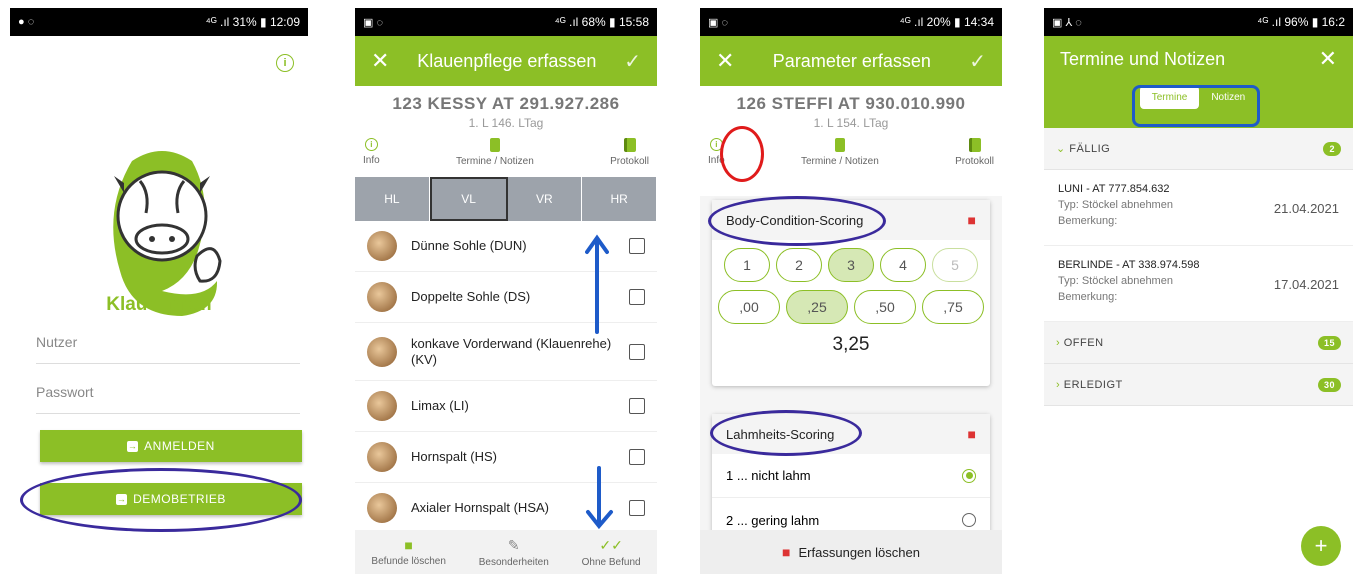 Image resolution: width=1353 pixels, height=574 pixels. I want to click on add-button: +, so click(1321, 546).